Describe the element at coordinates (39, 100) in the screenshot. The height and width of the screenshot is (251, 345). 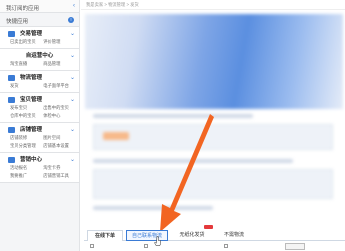
I see `sidebar-section-title: 宝贝管理 ⌄` at that location.